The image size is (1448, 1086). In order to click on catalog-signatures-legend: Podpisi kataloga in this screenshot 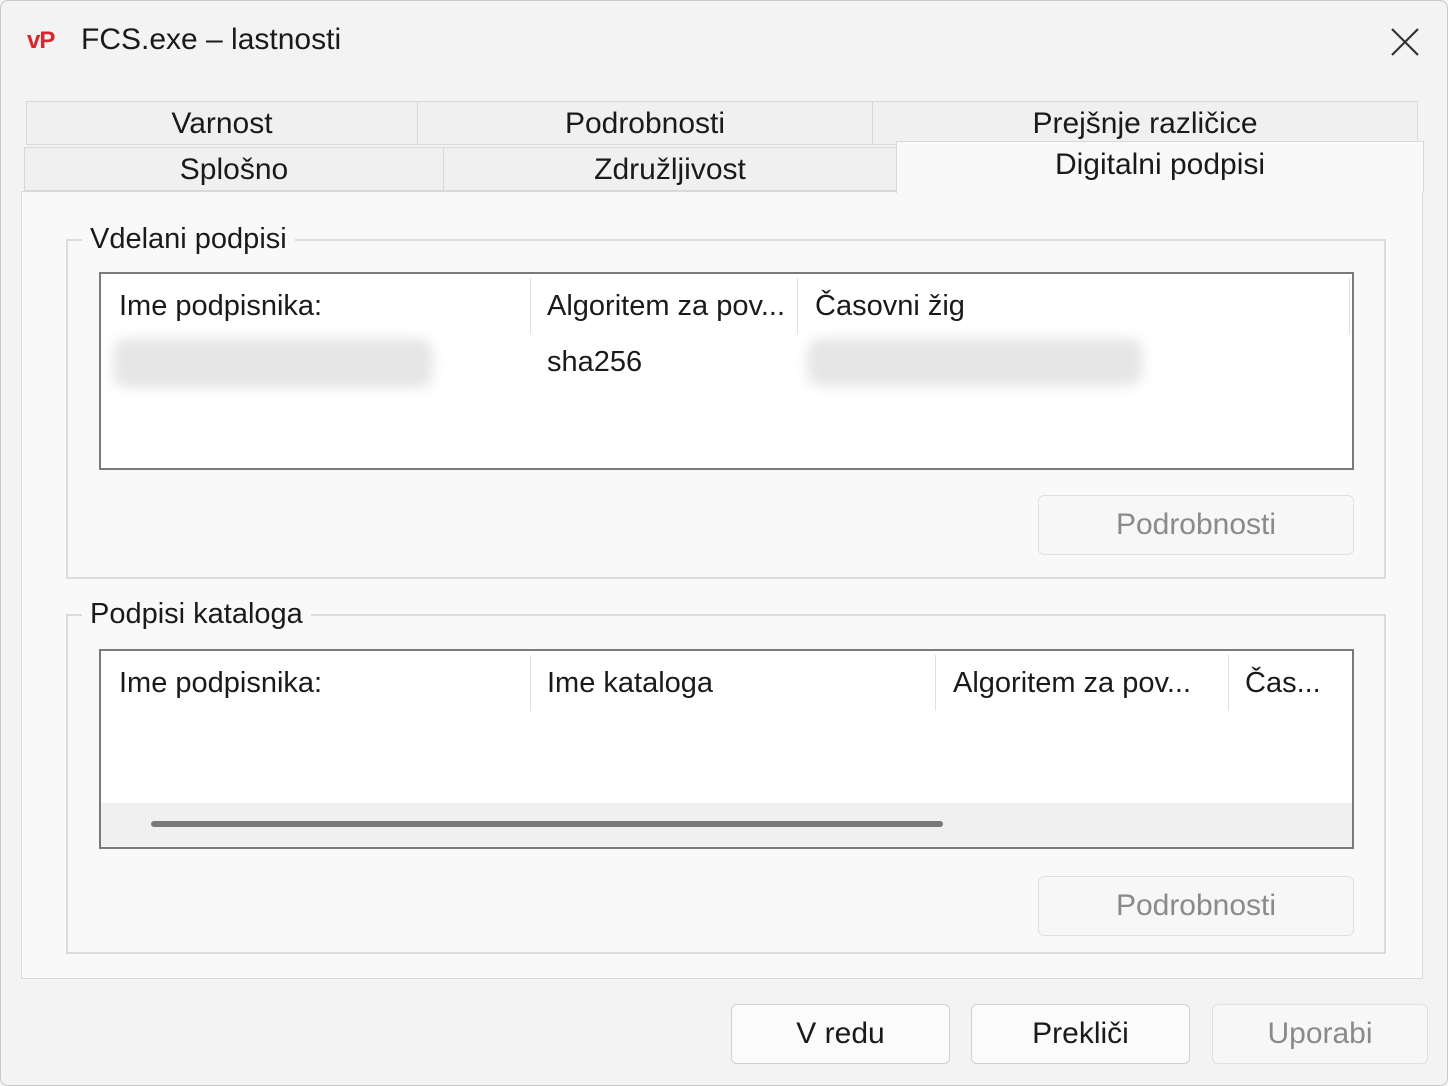, I will do `click(196, 614)`.